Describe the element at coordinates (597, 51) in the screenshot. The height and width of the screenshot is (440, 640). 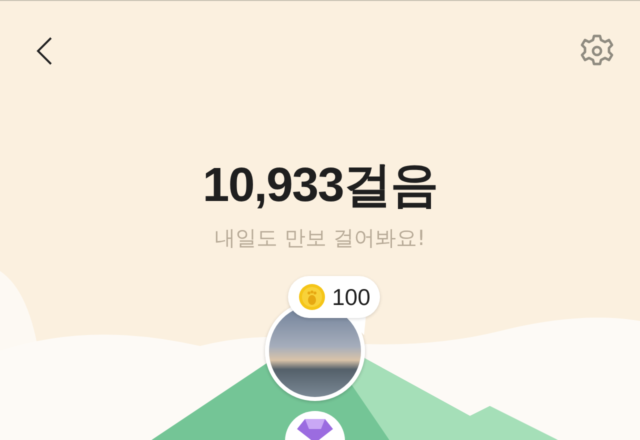
I see `settings-icon` at that location.